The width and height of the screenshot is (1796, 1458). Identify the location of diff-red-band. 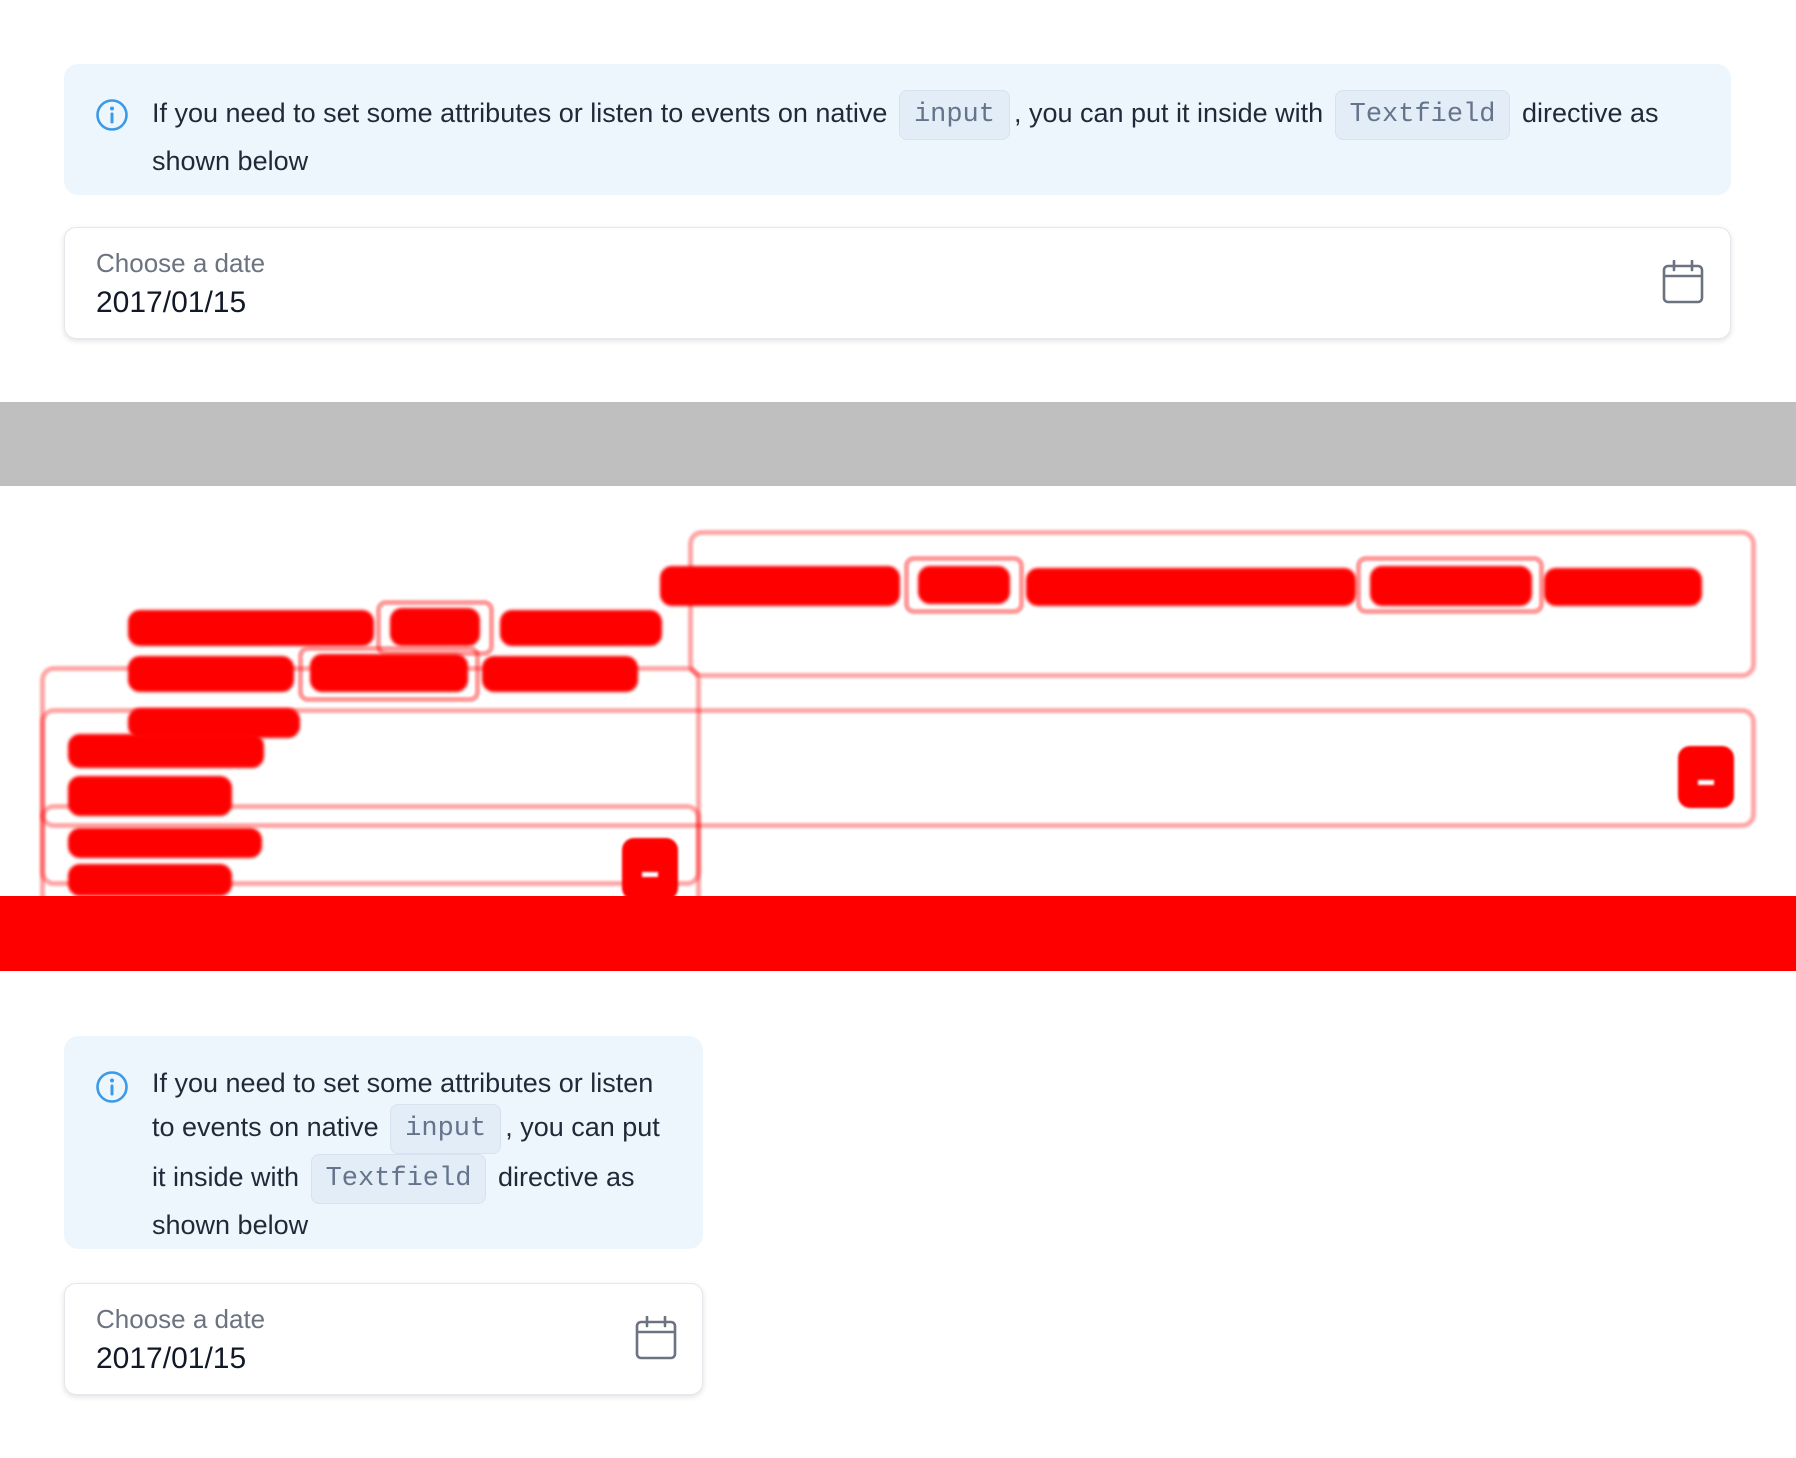
(898, 933).